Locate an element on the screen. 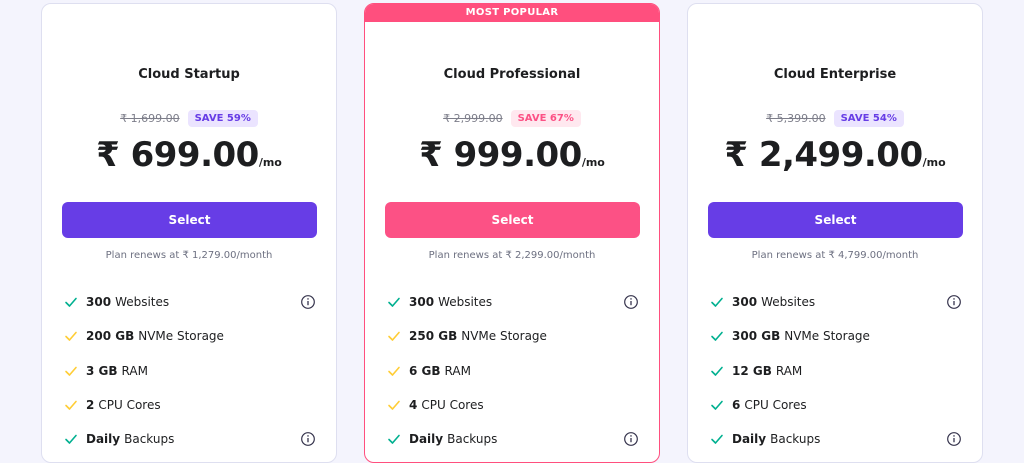 This screenshot has height=463, width=1024. save-badge: SAVE 54% is located at coordinates (868, 118).